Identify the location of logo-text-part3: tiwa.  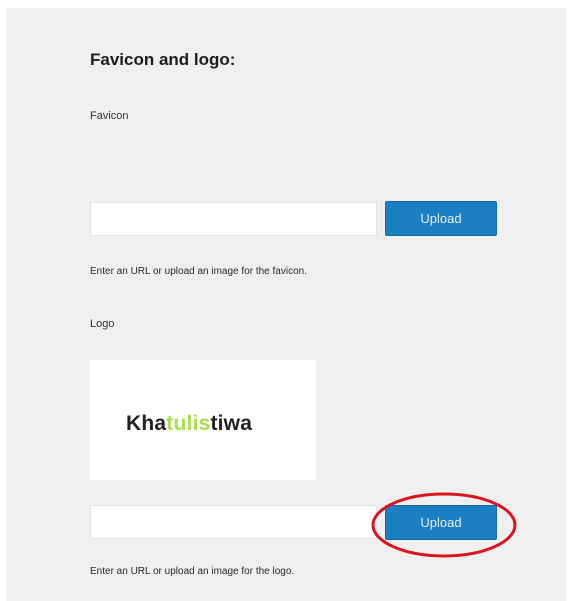
(231, 423).